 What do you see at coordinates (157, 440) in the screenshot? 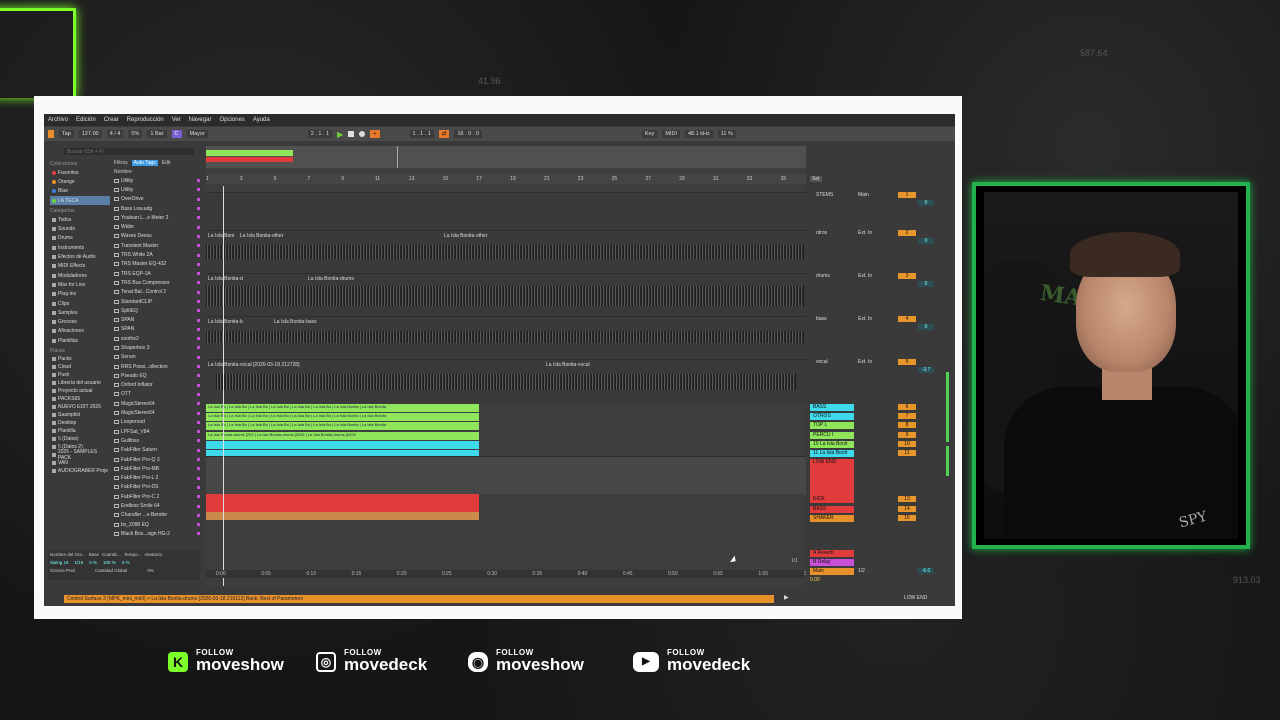
I see `browser-file-item: Gullfoss` at bounding box center [157, 440].